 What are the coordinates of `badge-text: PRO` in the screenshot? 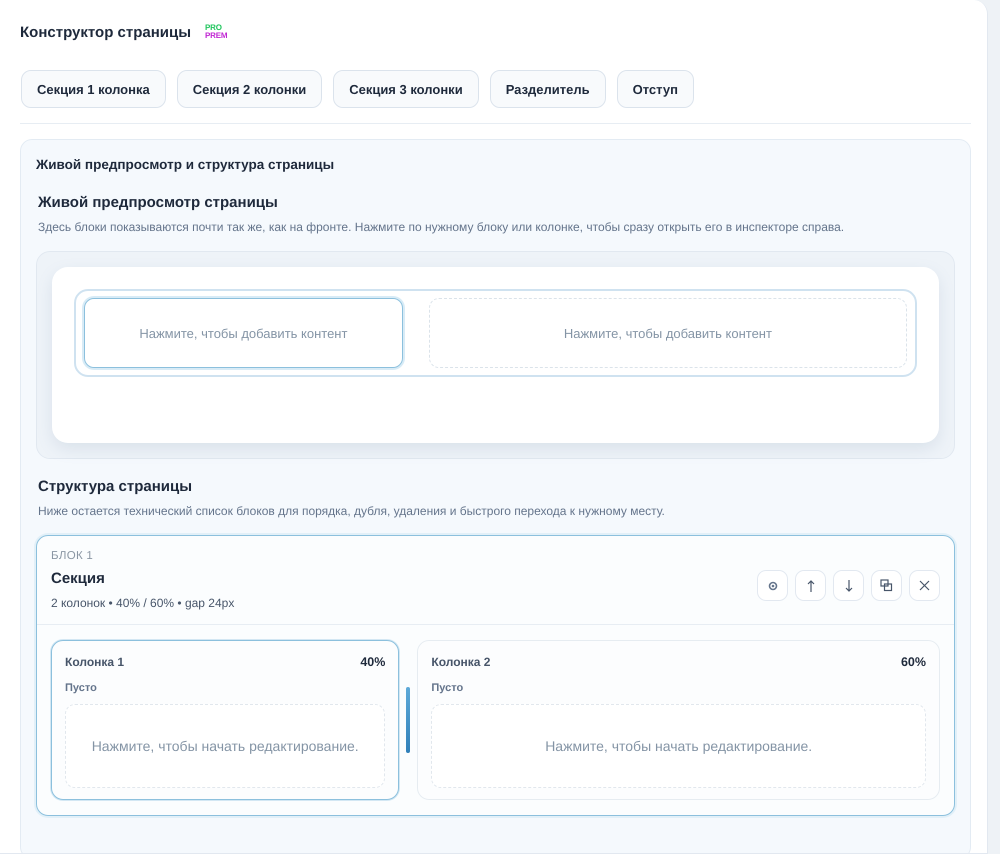 It's located at (214, 28).